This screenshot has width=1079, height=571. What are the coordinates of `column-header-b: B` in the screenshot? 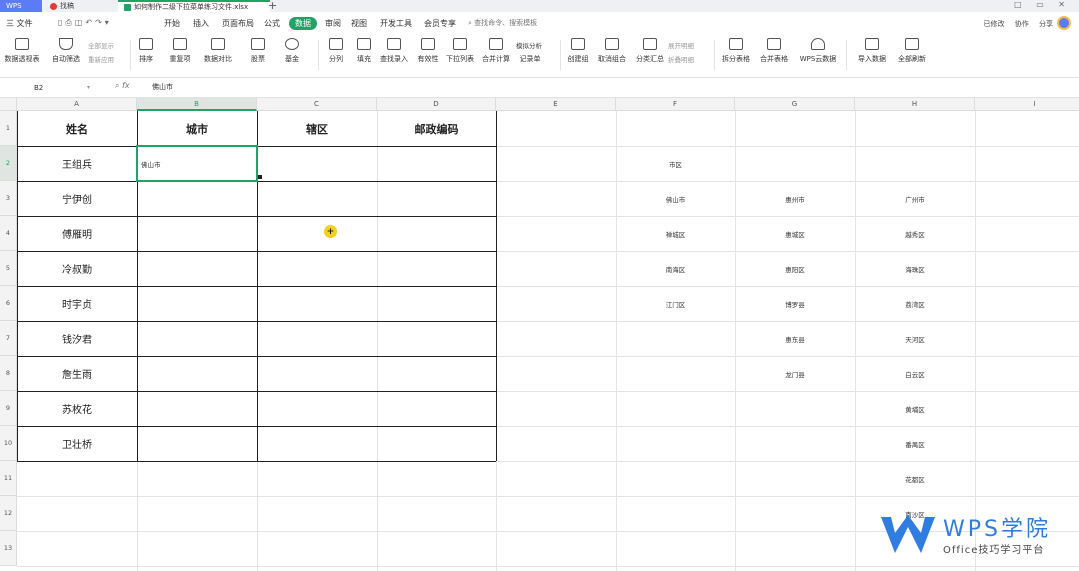 It's located at (197, 104).